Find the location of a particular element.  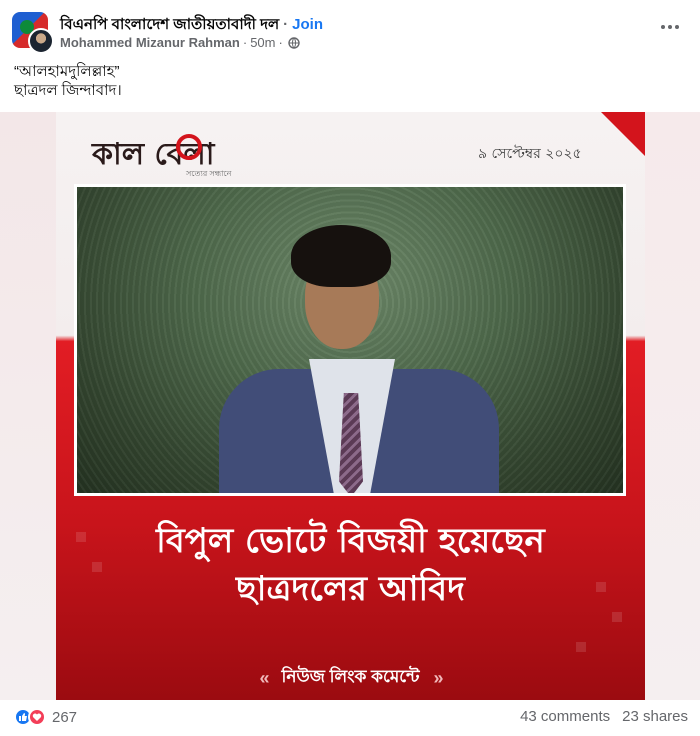

chevron-right-icon: ›› is located at coordinates (438, 677).